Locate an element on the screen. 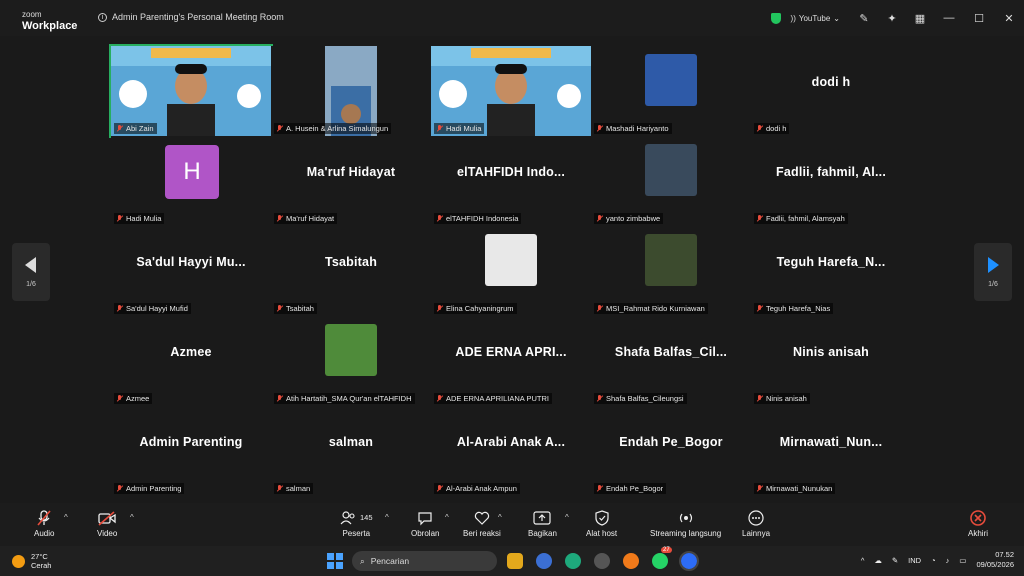 This screenshot has height=576, width=1024. share-button: Bagikan is located at coordinates (542, 523).